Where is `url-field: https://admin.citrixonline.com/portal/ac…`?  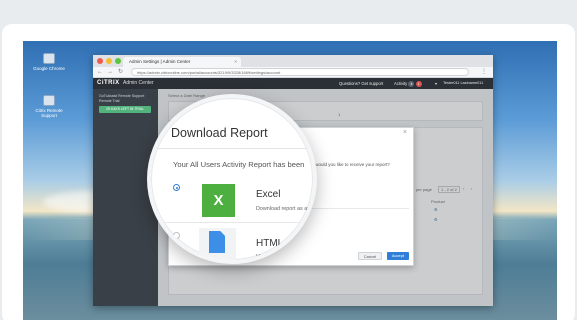 url-field: https://admin.citrixonline.com/portal/ac… is located at coordinates (300, 72).